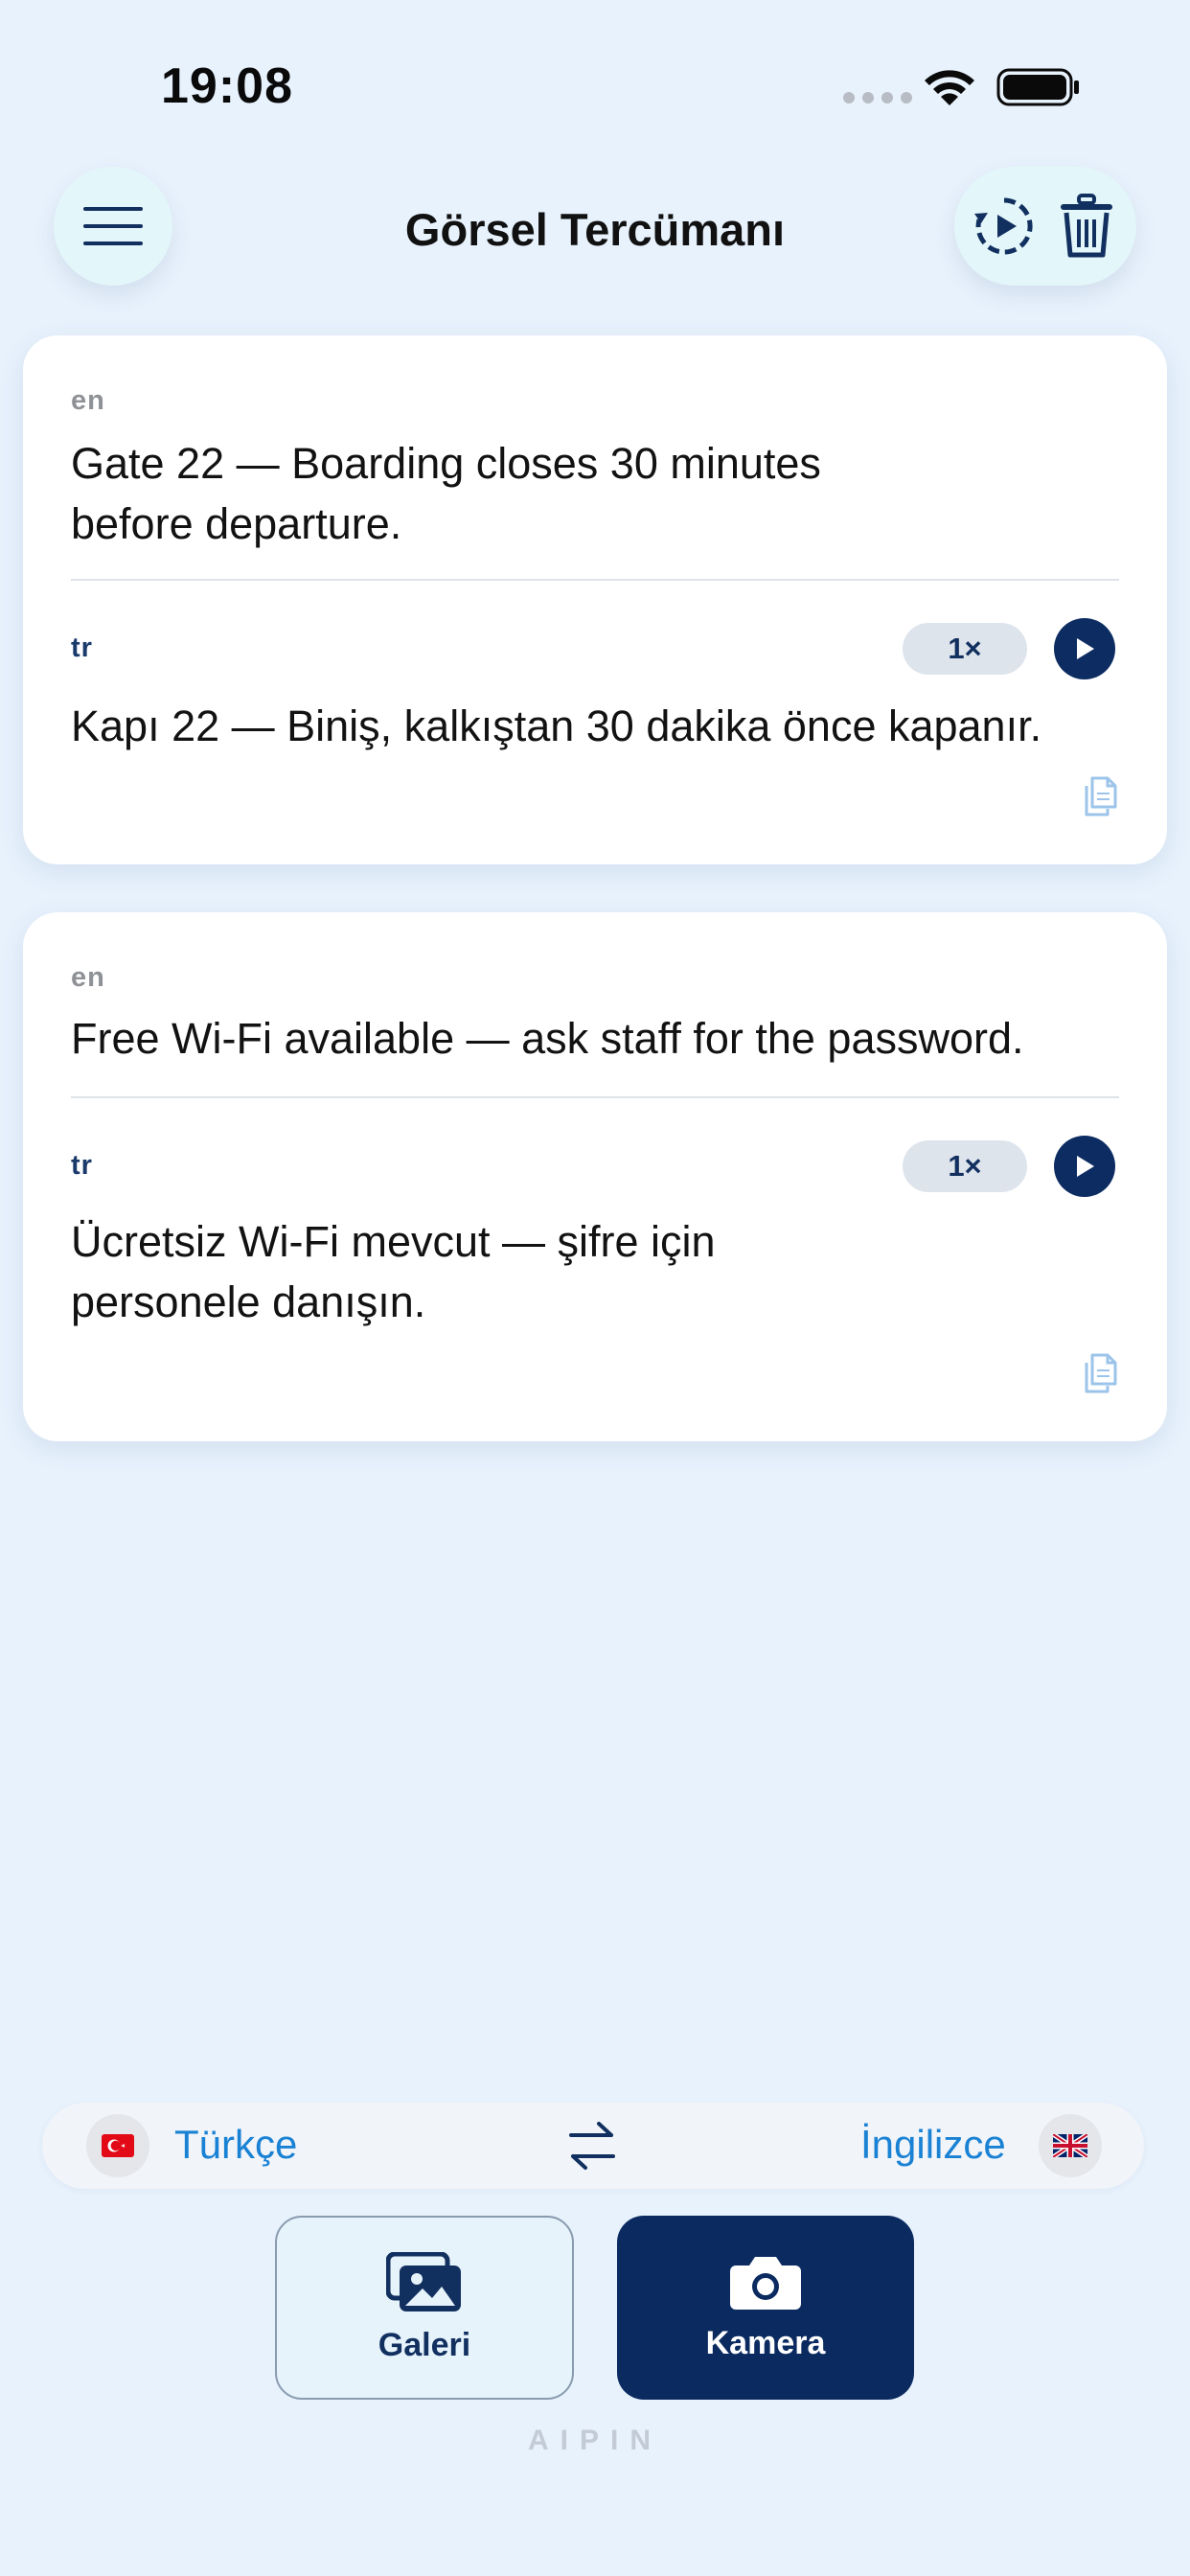 The width and height of the screenshot is (1190, 2576). Describe the element at coordinates (878, 98) in the screenshot. I see `cellular-signal-icon` at that location.